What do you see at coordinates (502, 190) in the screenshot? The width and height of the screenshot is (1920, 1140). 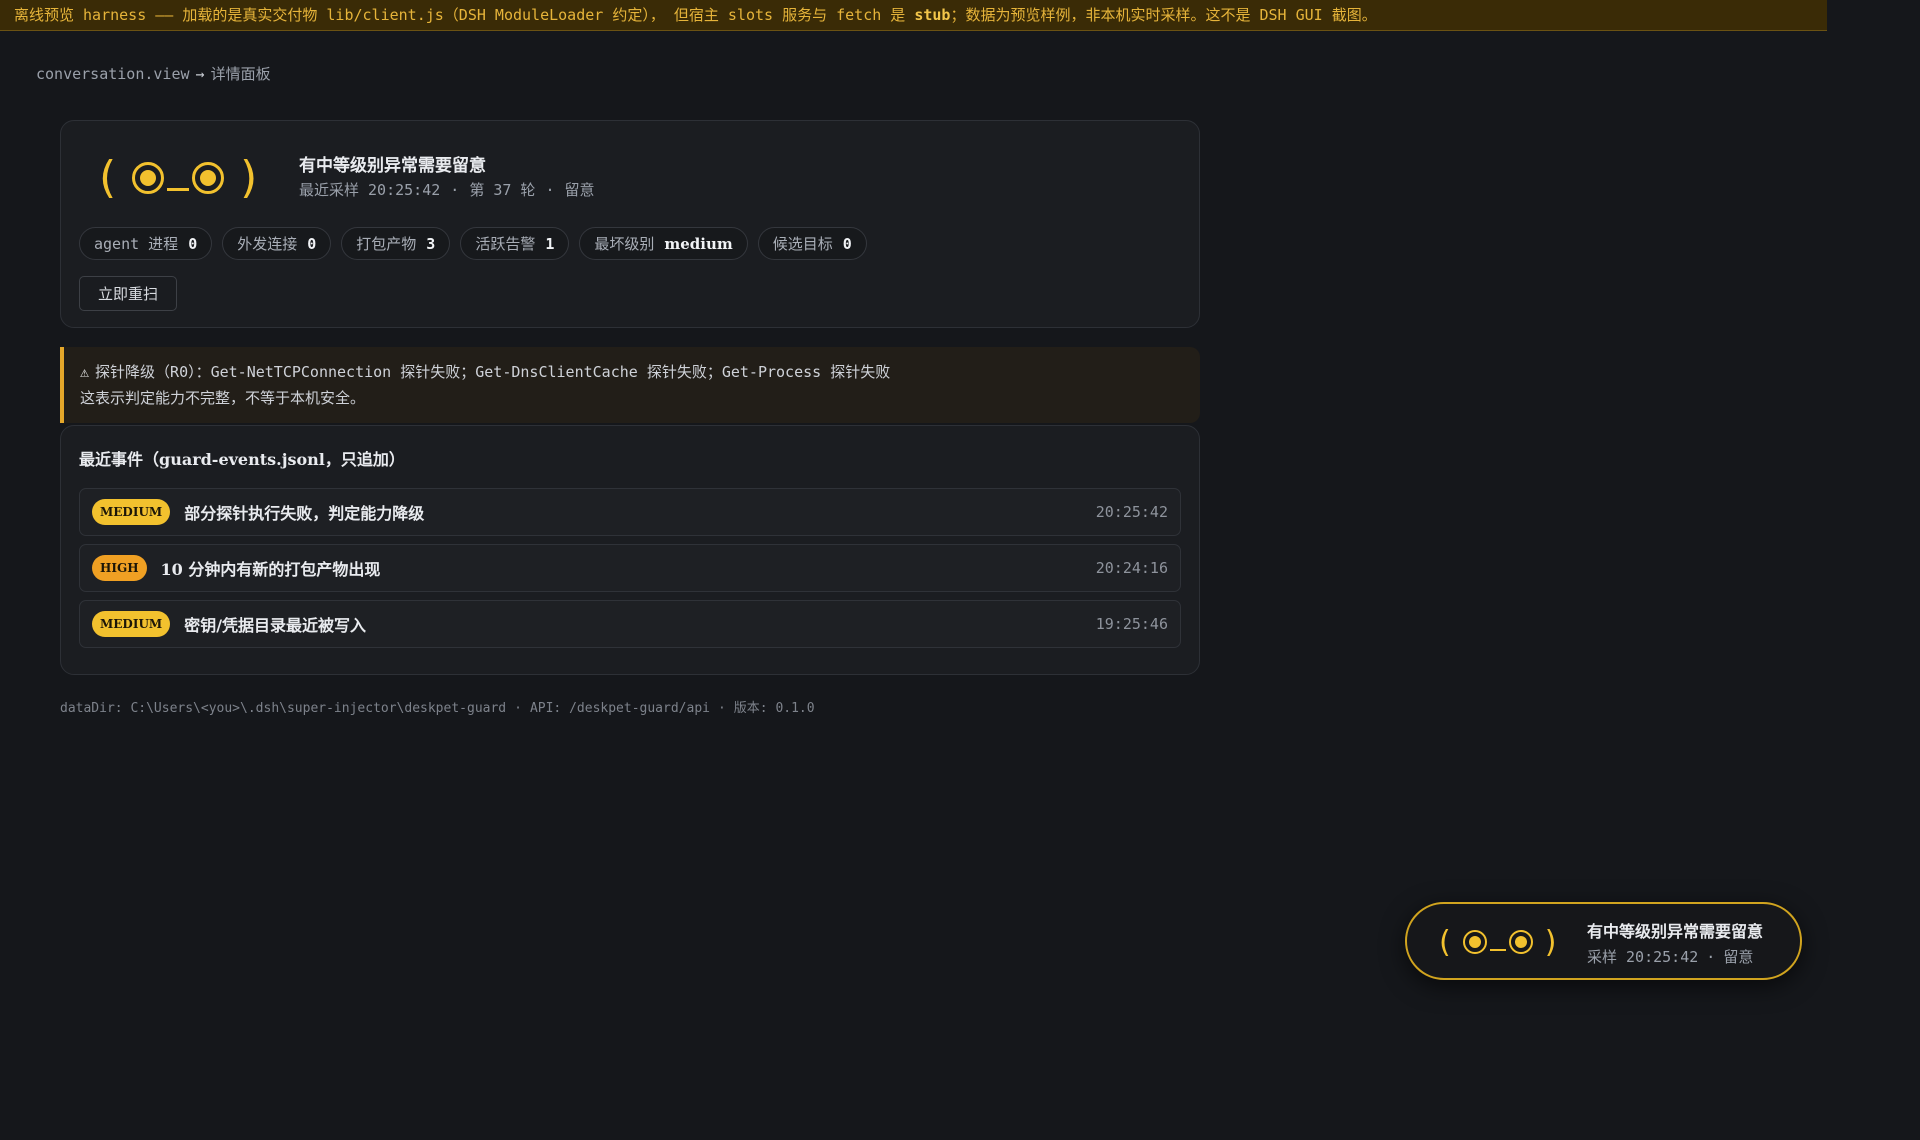 I see `round-count: 第 37 轮` at bounding box center [502, 190].